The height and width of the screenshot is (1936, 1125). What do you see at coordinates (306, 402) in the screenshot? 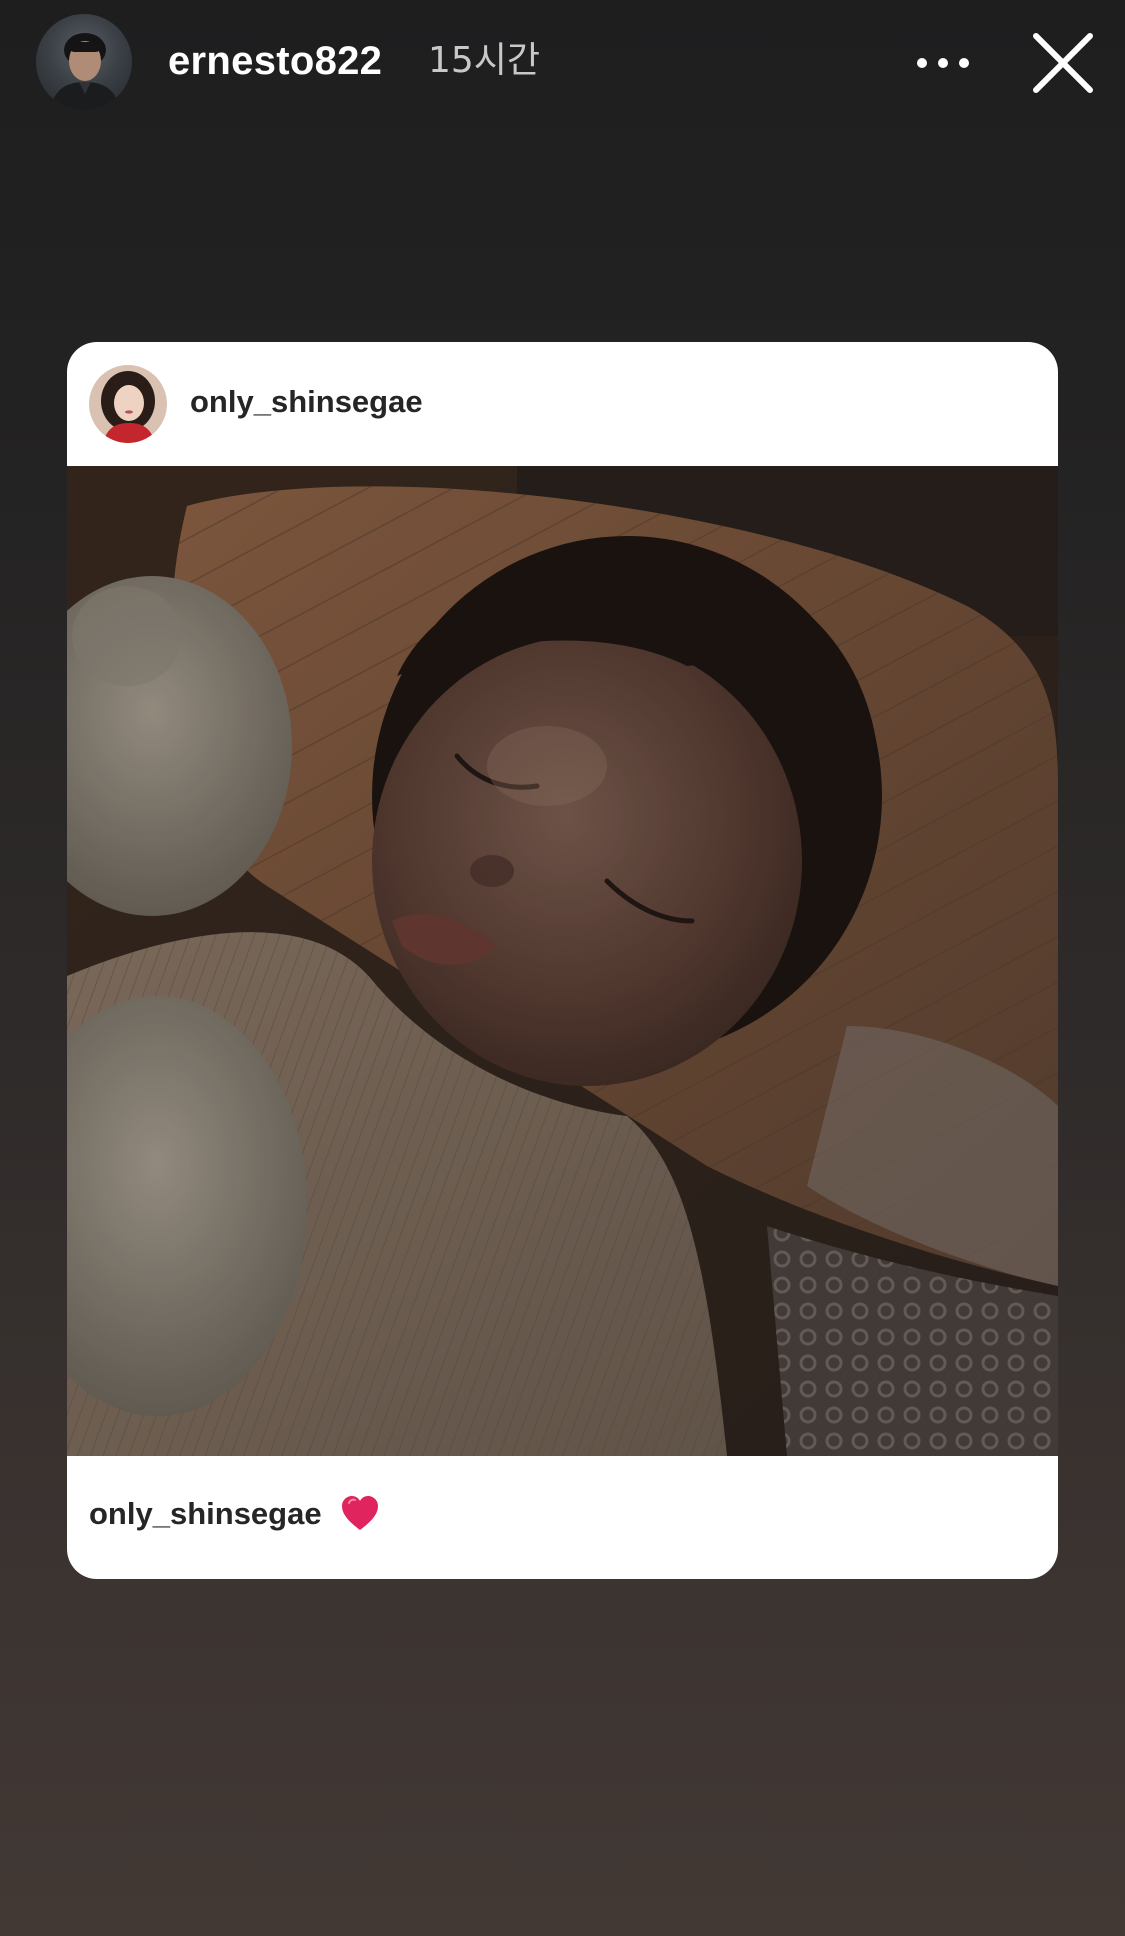
I see `post-author-username: only_shinsegae` at bounding box center [306, 402].